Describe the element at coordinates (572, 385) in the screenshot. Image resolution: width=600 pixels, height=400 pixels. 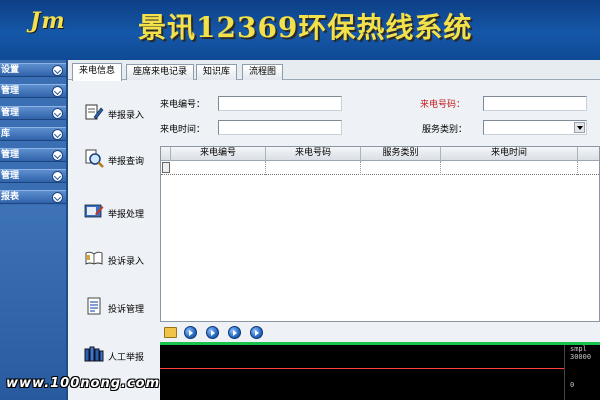
I see `scale-zero-label: 0` at that location.